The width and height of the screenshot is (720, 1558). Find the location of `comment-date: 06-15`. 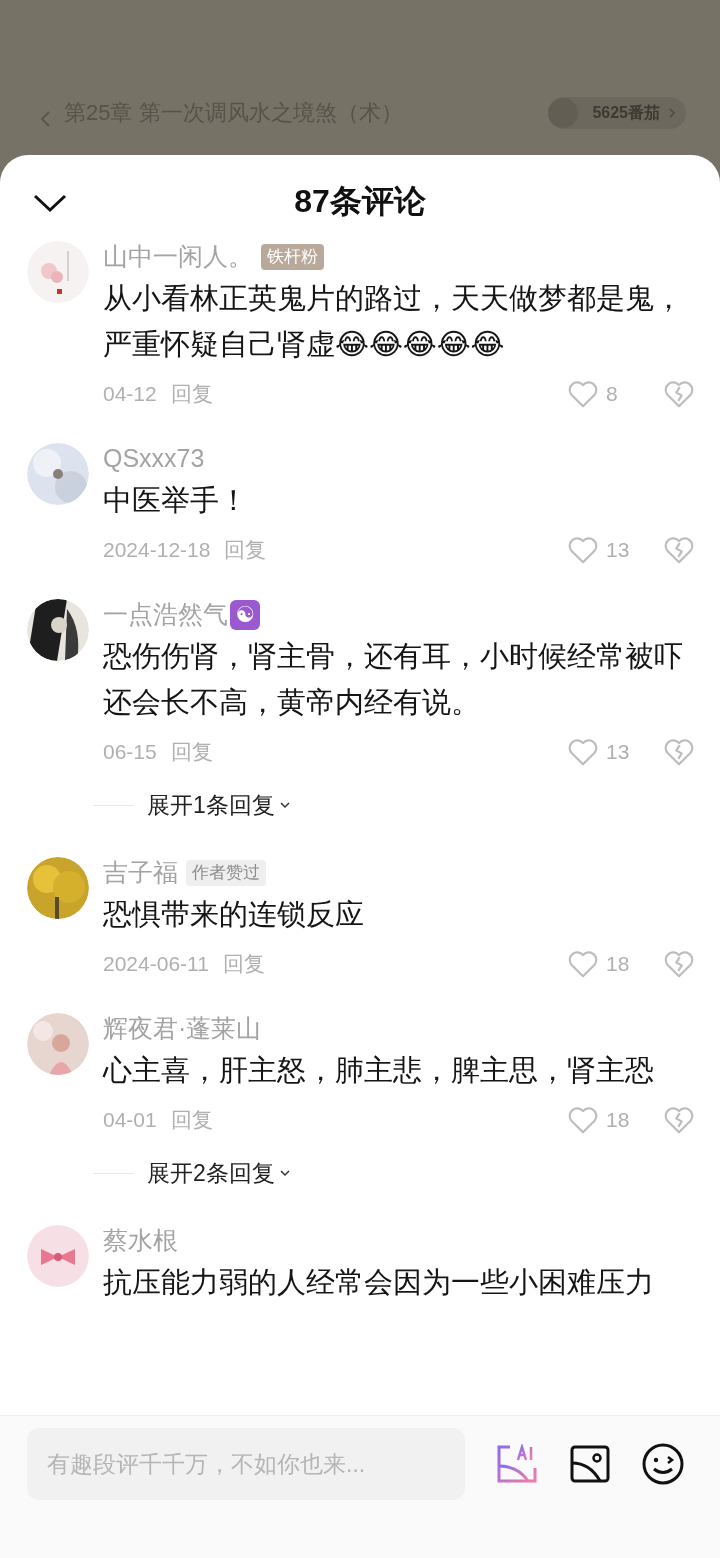

comment-date: 06-15 is located at coordinates (130, 752).